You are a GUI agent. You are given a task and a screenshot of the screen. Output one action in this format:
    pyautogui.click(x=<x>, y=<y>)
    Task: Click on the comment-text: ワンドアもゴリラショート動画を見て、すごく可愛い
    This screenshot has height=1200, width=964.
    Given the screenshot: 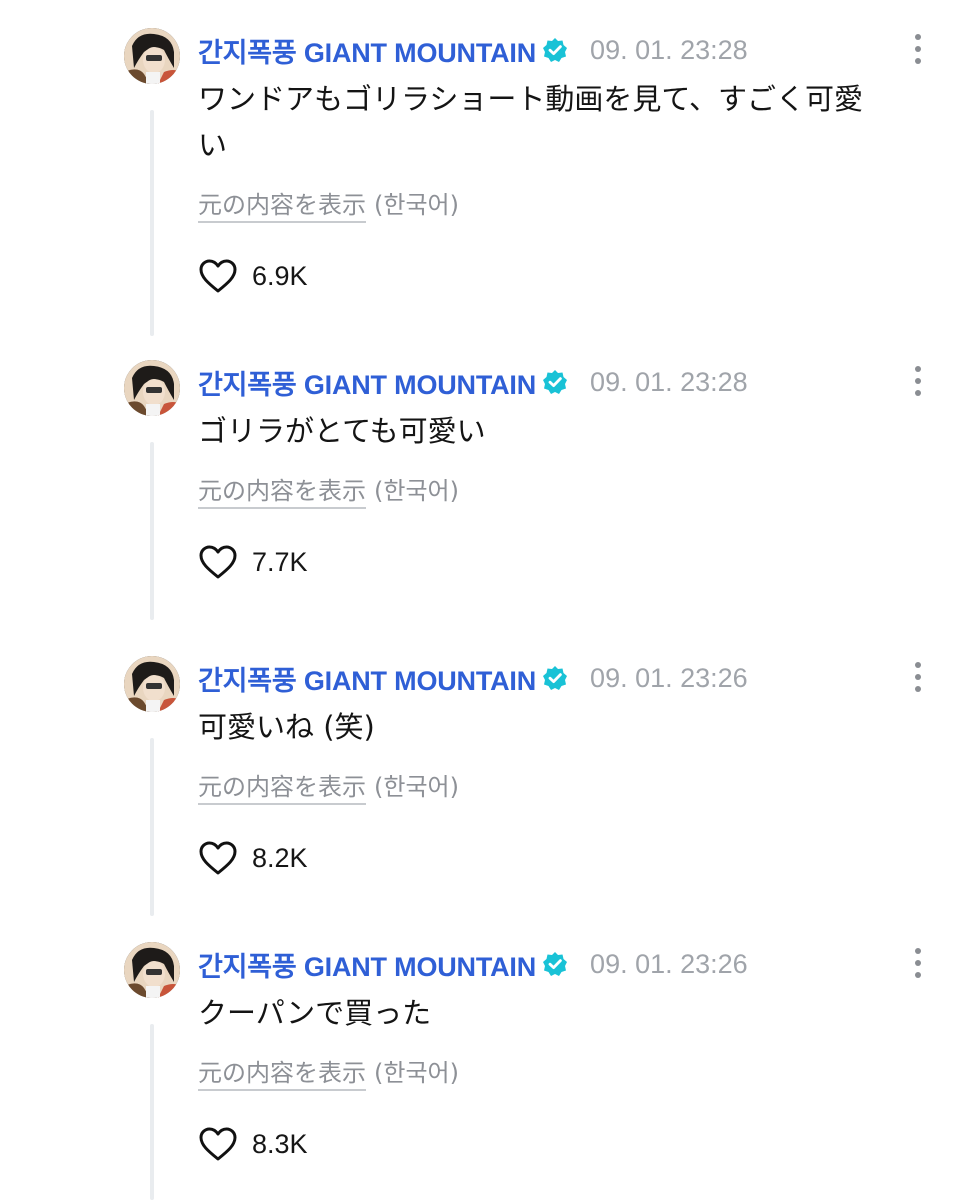 What is the action you would take?
    pyautogui.click(x=530, y=122)
    